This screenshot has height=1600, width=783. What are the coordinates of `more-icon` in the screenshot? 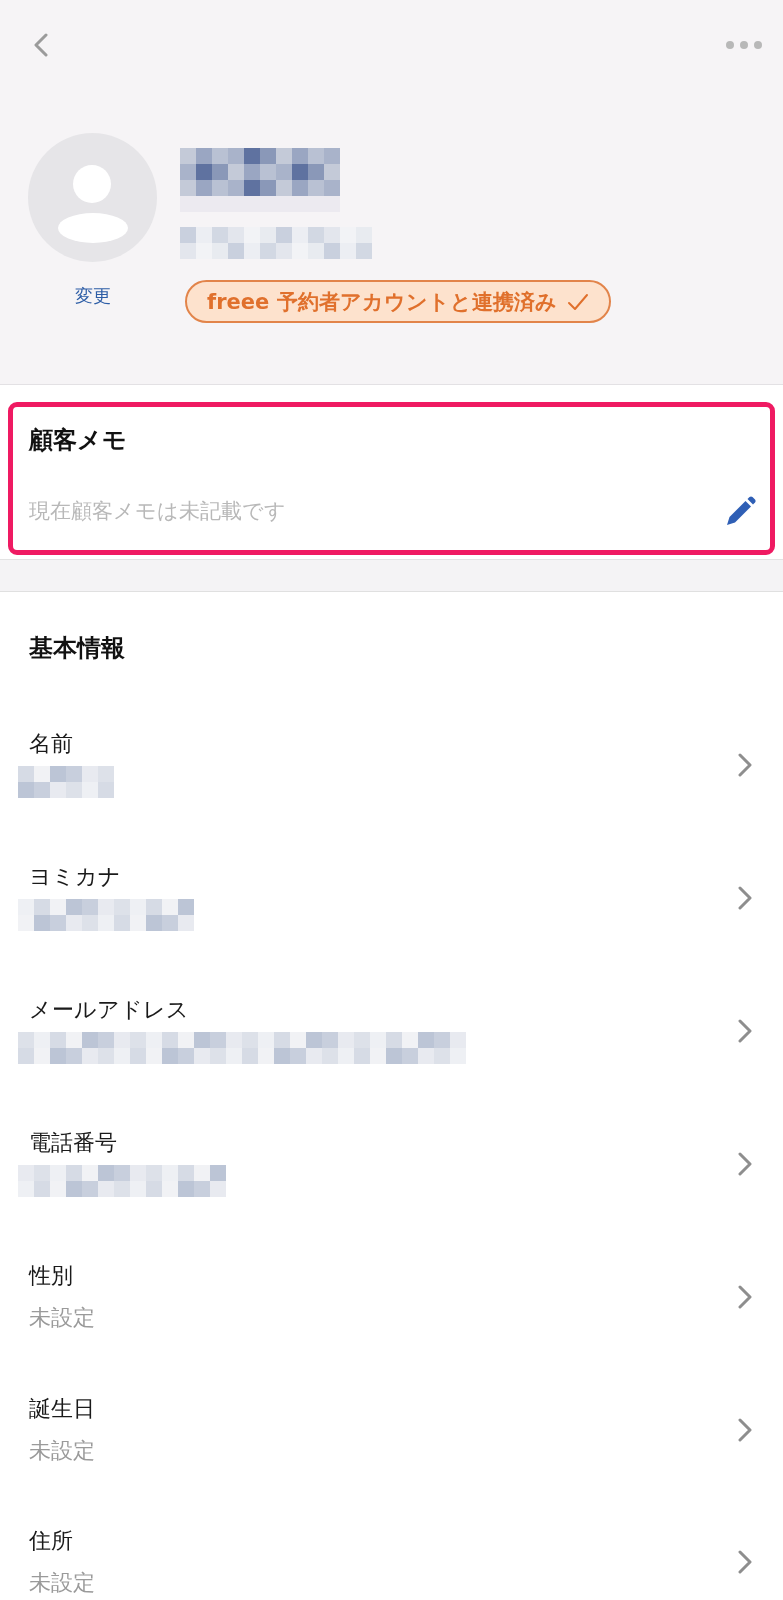 It's located at (744, 45).